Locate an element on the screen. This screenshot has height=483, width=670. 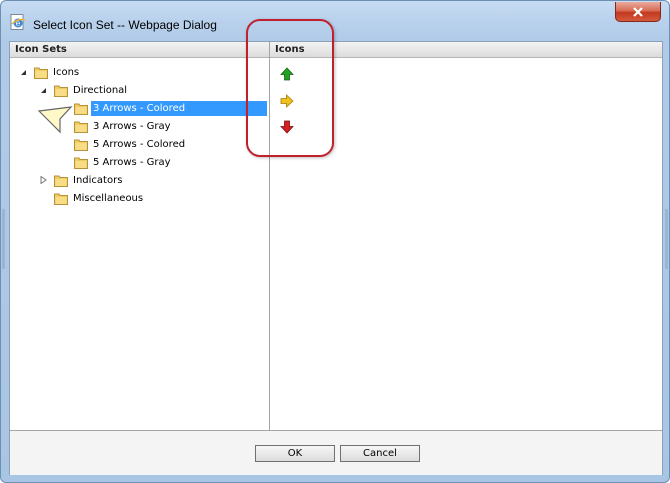
tree-label: 5 Arrows - Colored is located at coordinates (139, 144).